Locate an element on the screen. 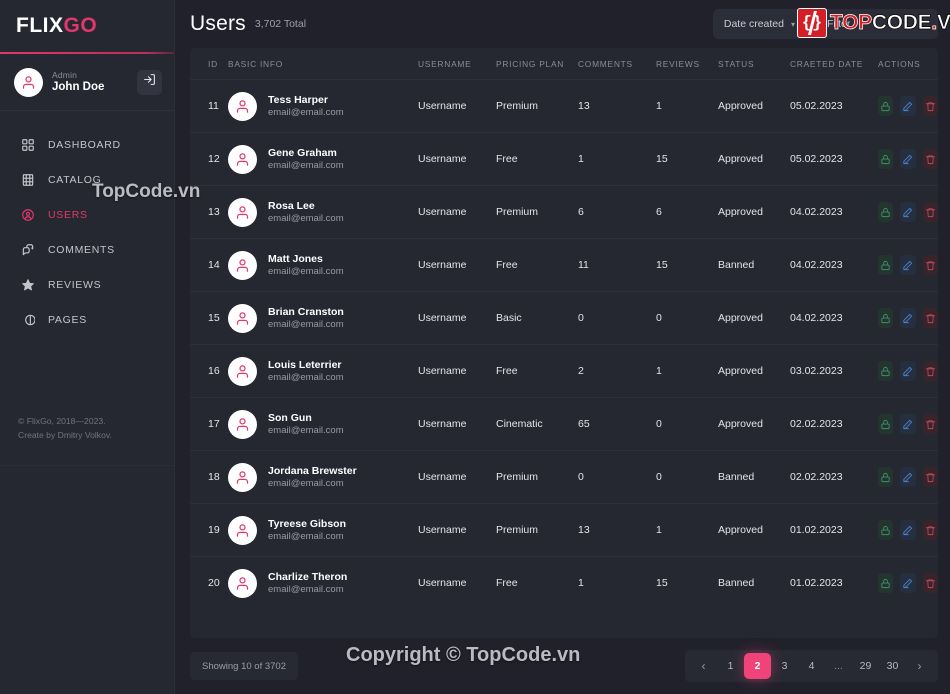  cell-comments: 65 is located at coordinates (617, 424).